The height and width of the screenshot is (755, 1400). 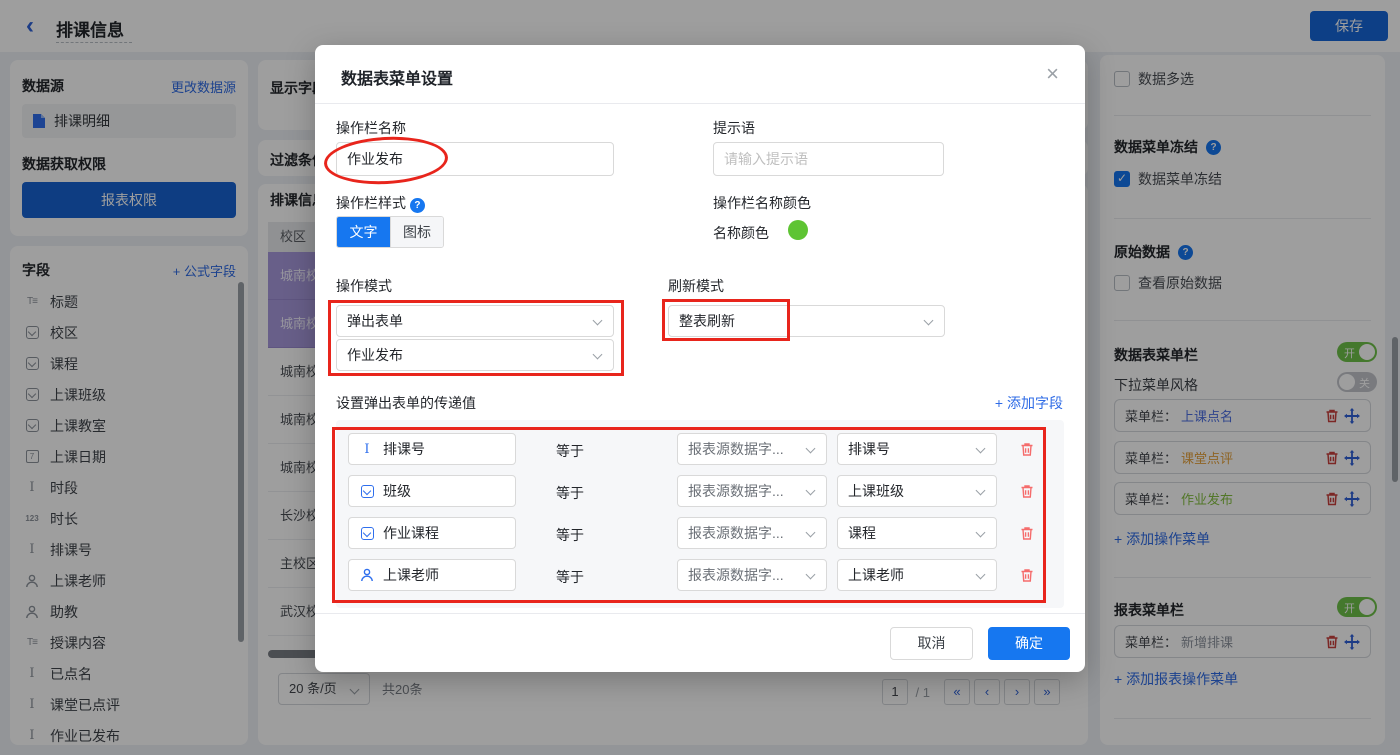 What do you see at coordinates (475, 321) in the screenshot?
I see `action-mode-select: 弹出表单` at bounding box center [475, 321].